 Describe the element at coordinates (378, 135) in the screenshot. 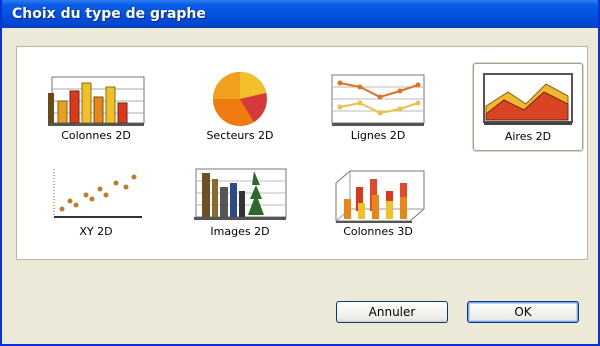

I see `chart-type-label: Lignes 2D` at that location.